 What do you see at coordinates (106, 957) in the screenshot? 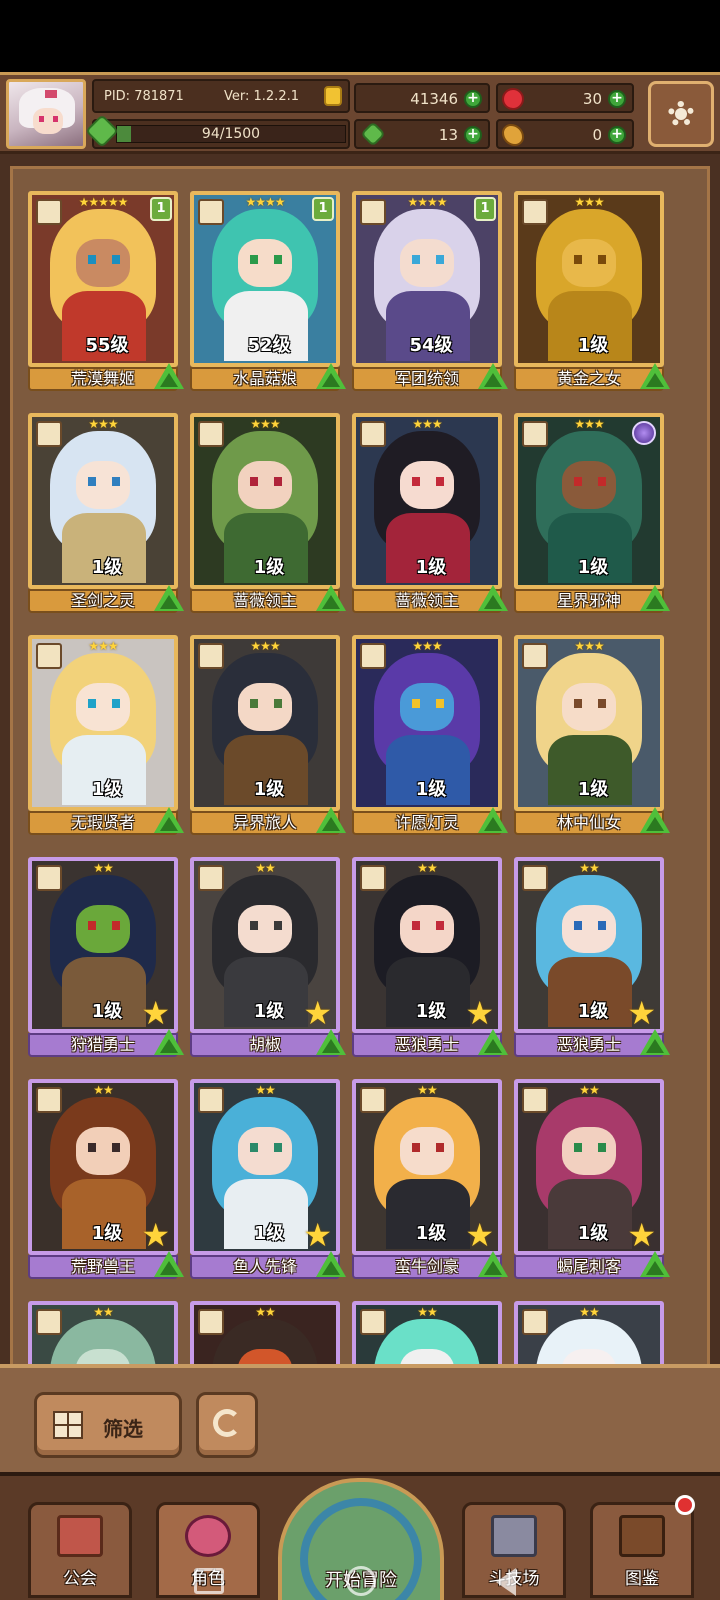
I see `character-card: ★★ 1级 ★ 狩猎勇士` at bounding box center [106, 957].